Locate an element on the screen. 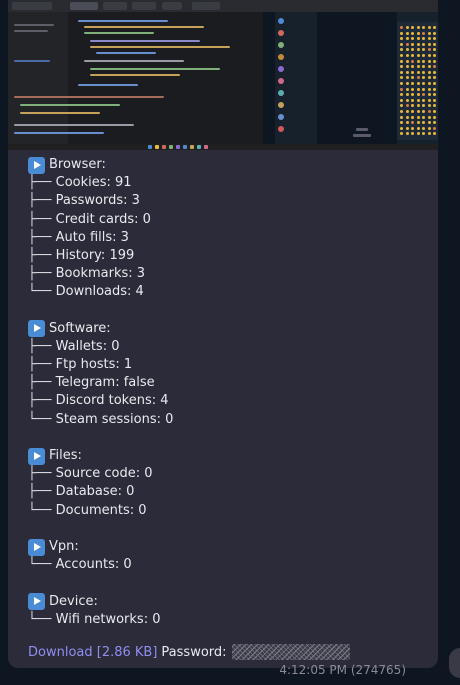 The width and height of the screenshot is (460, 685). list-item: ├── Database: 0 is located at coordinates (233, 492).